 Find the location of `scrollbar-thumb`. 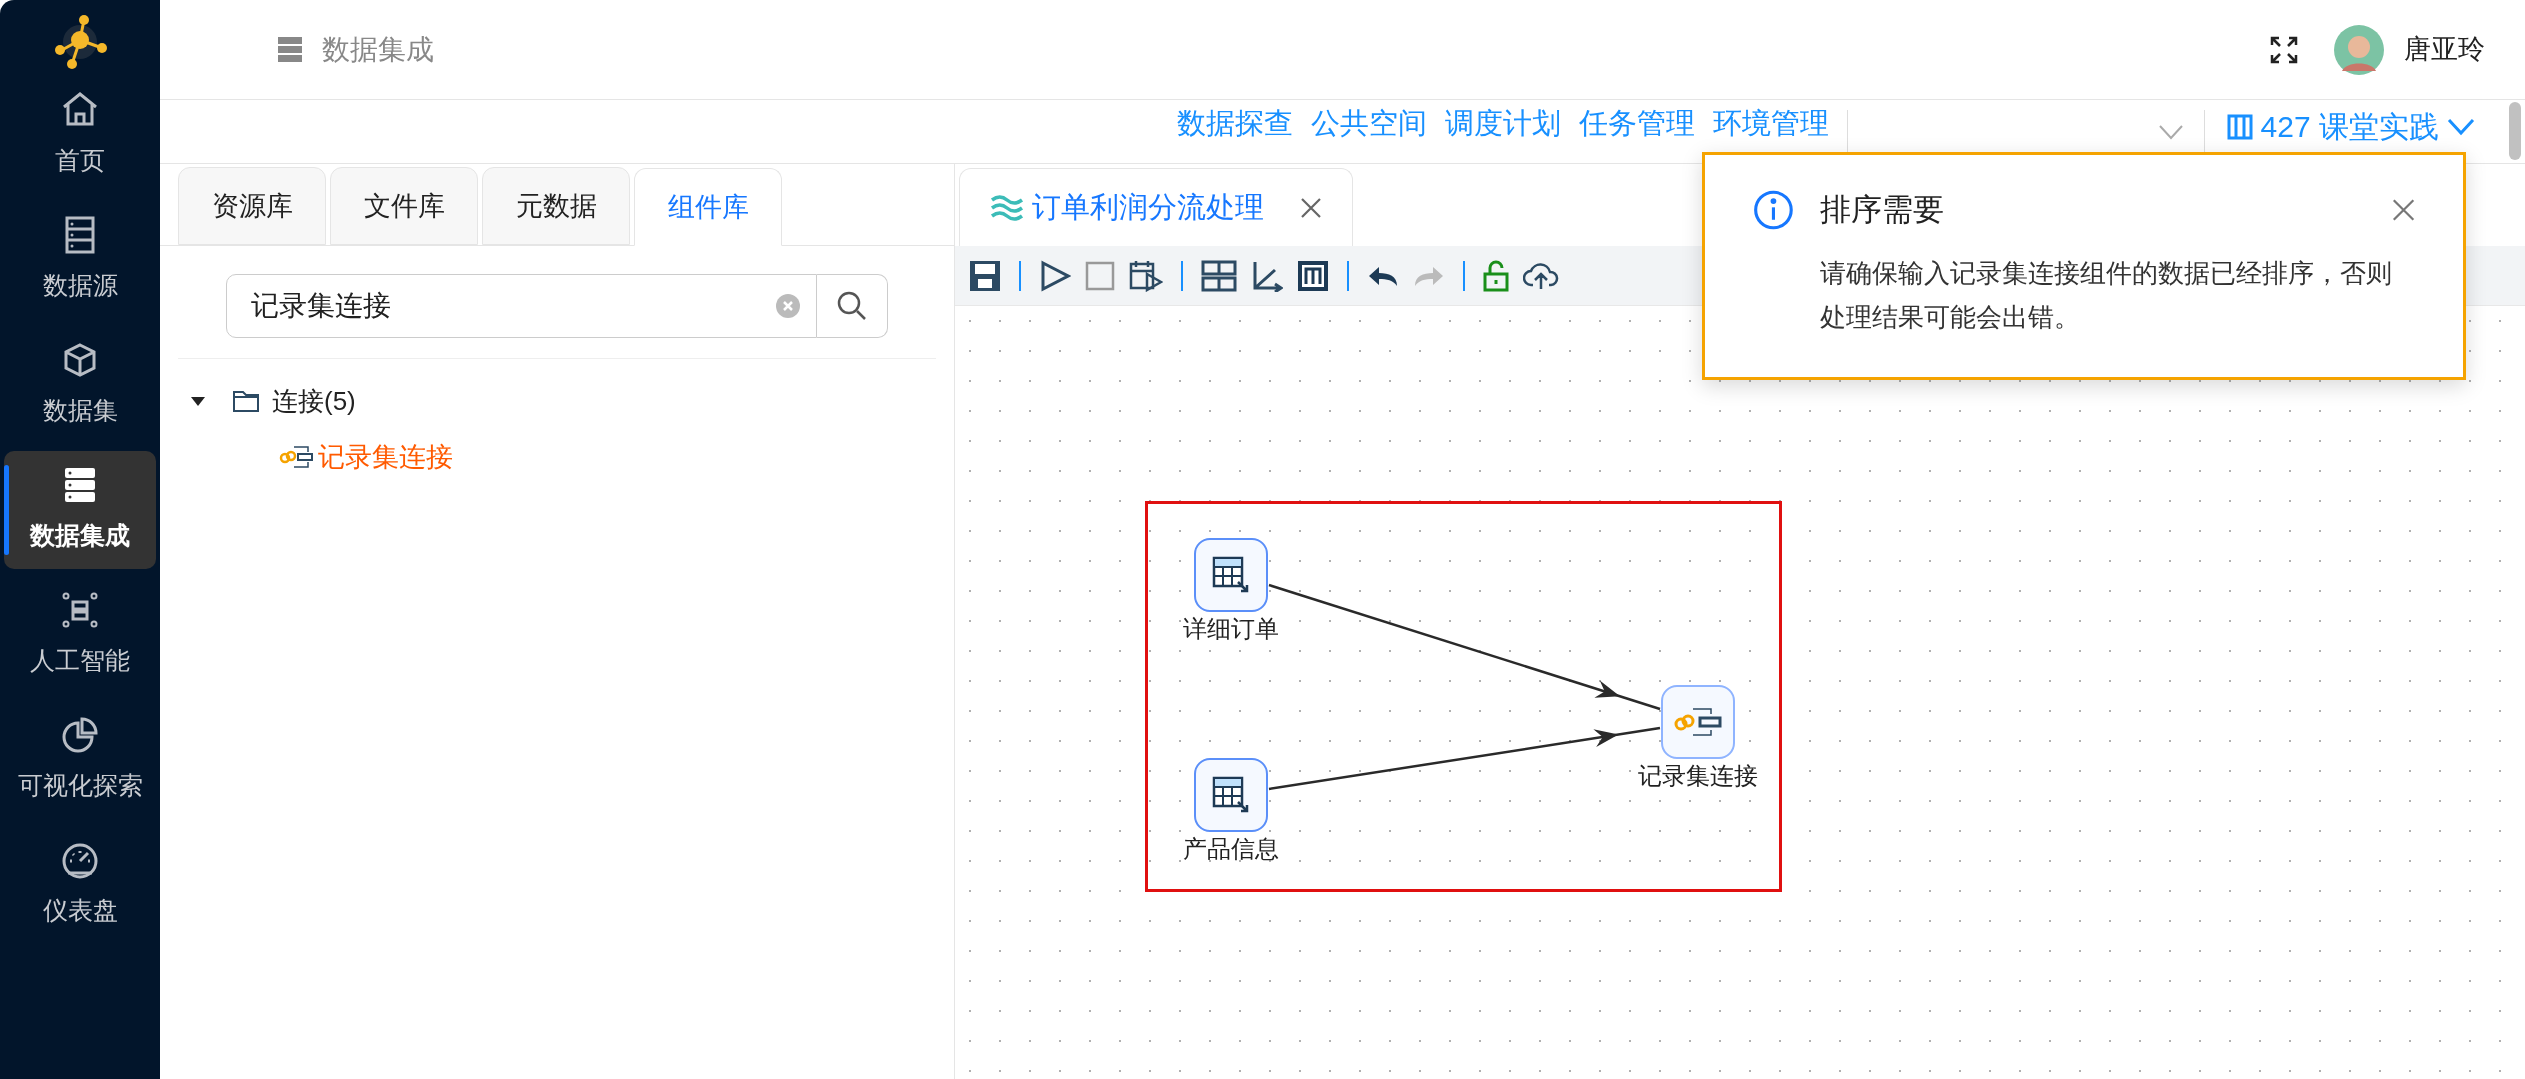

scrollbar-thumb is located at coordinates (2515, 131).